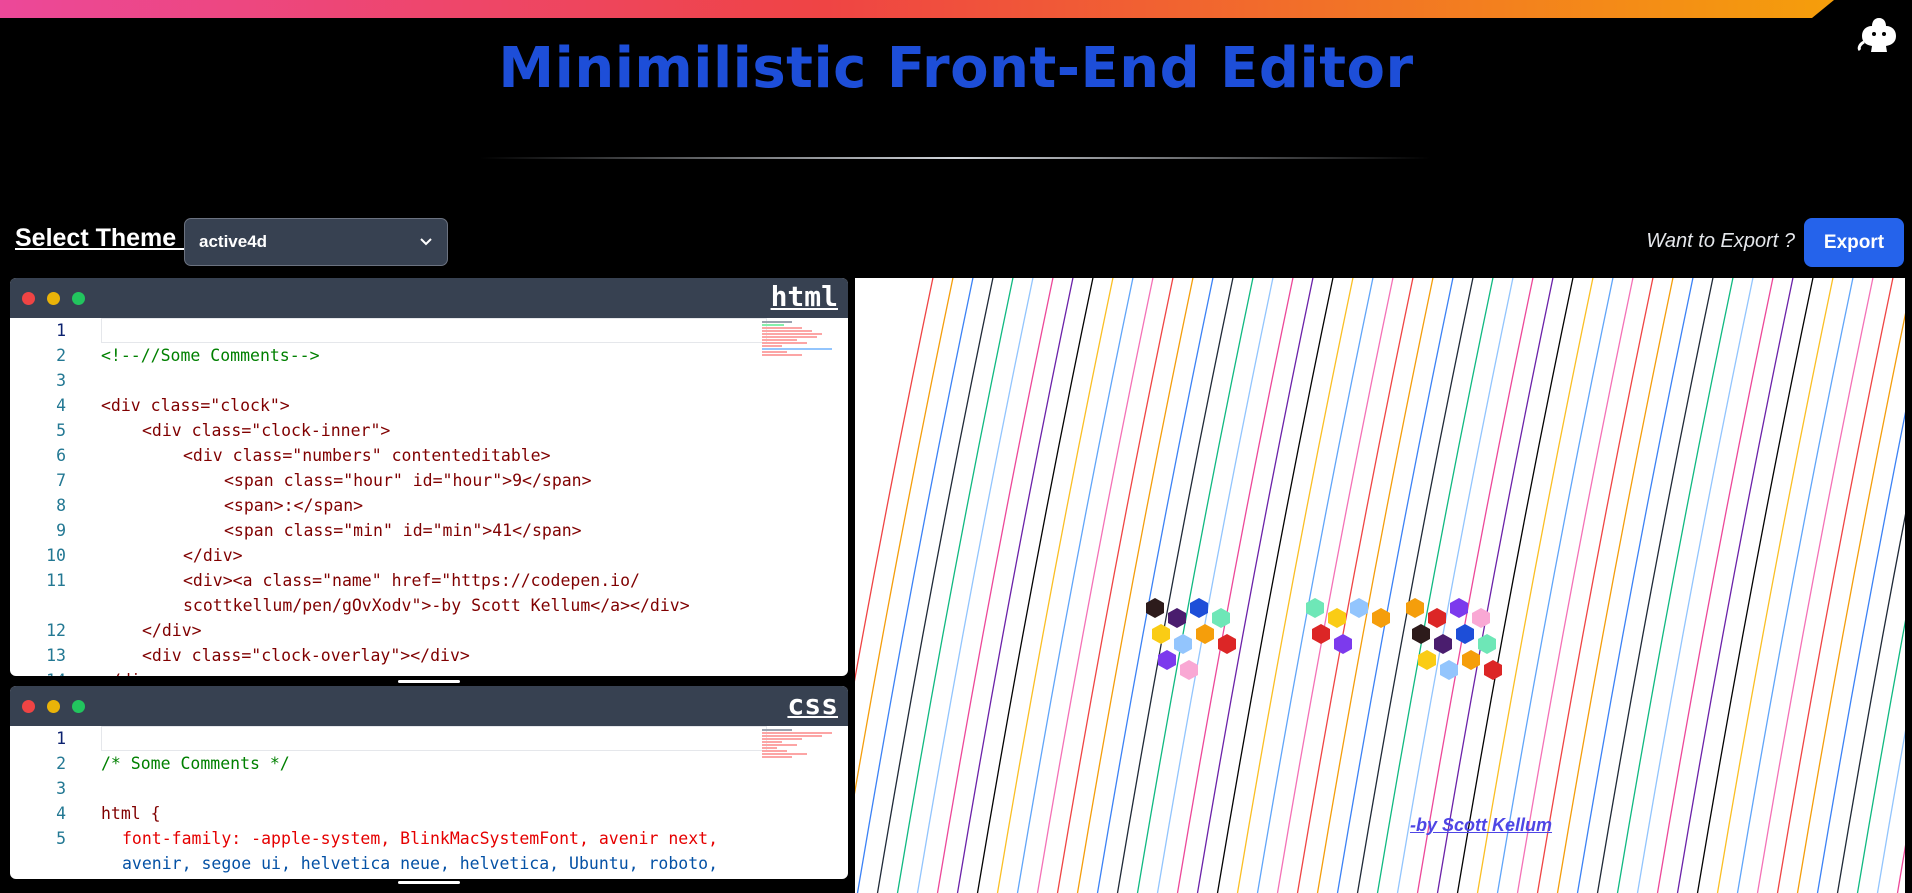  Describe the element at coordinates (38, 605) in the screenshot. I see `line-number` at that location.